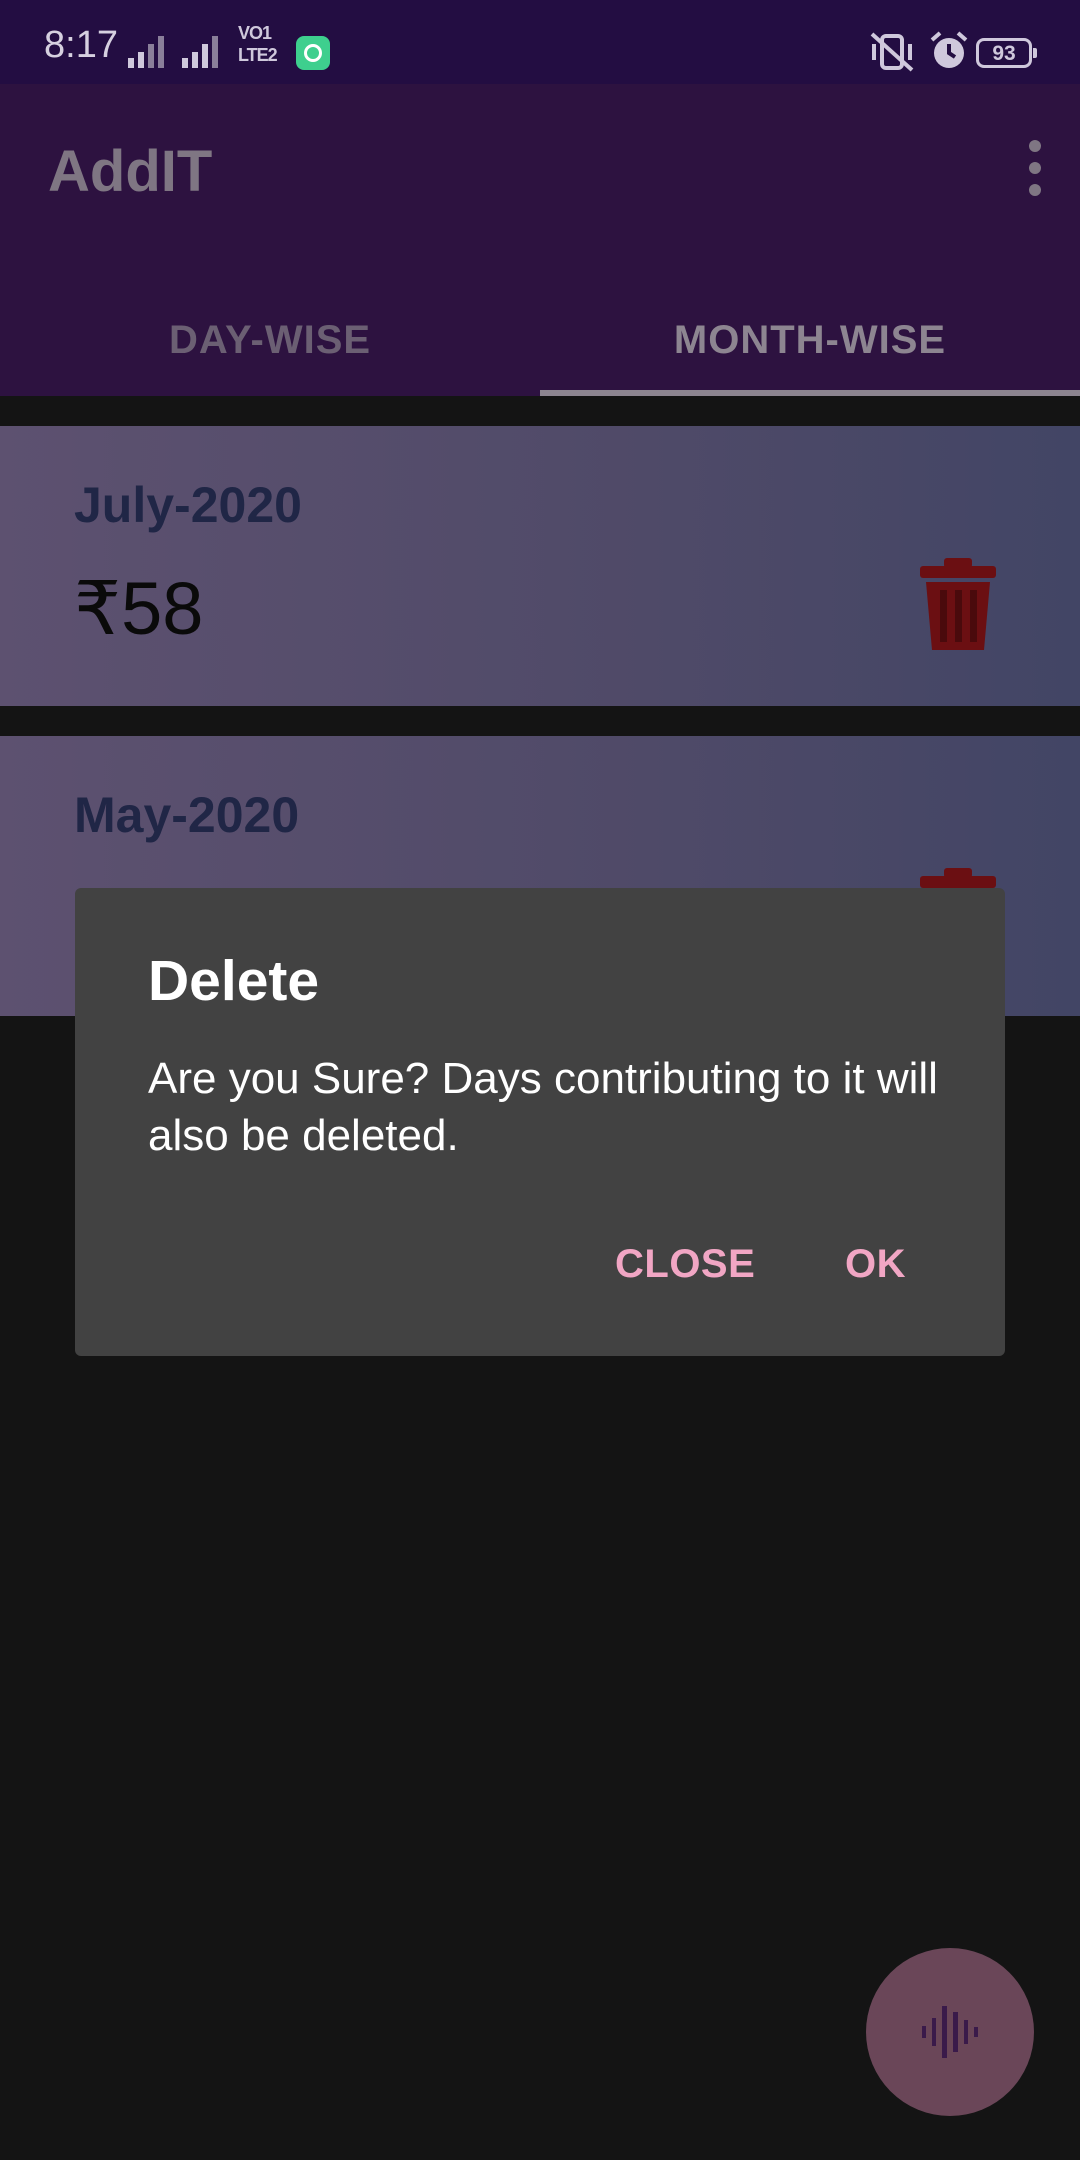  Describe the element at coordinates (540, 240) in the screenshot. I see `app-bar: AddIT DAY-WISE MONTH-WISE` at that location.